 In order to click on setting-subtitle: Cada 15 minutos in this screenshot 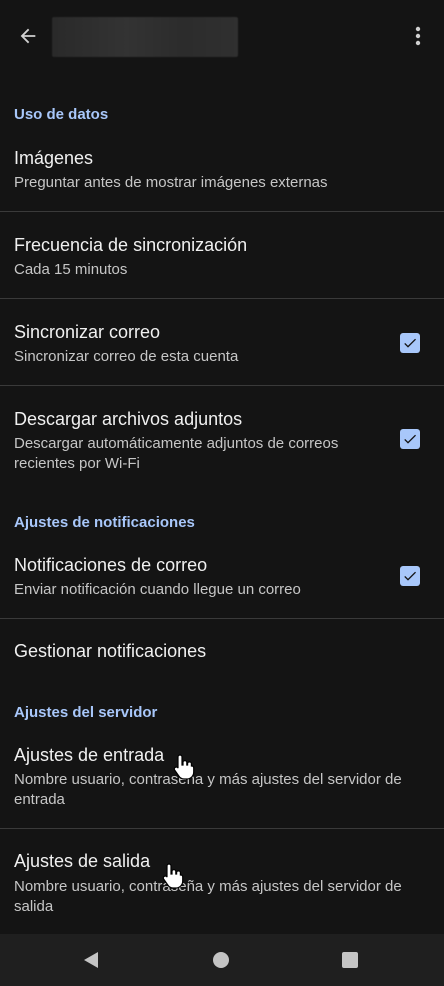, I will do `click(71, 269)`.